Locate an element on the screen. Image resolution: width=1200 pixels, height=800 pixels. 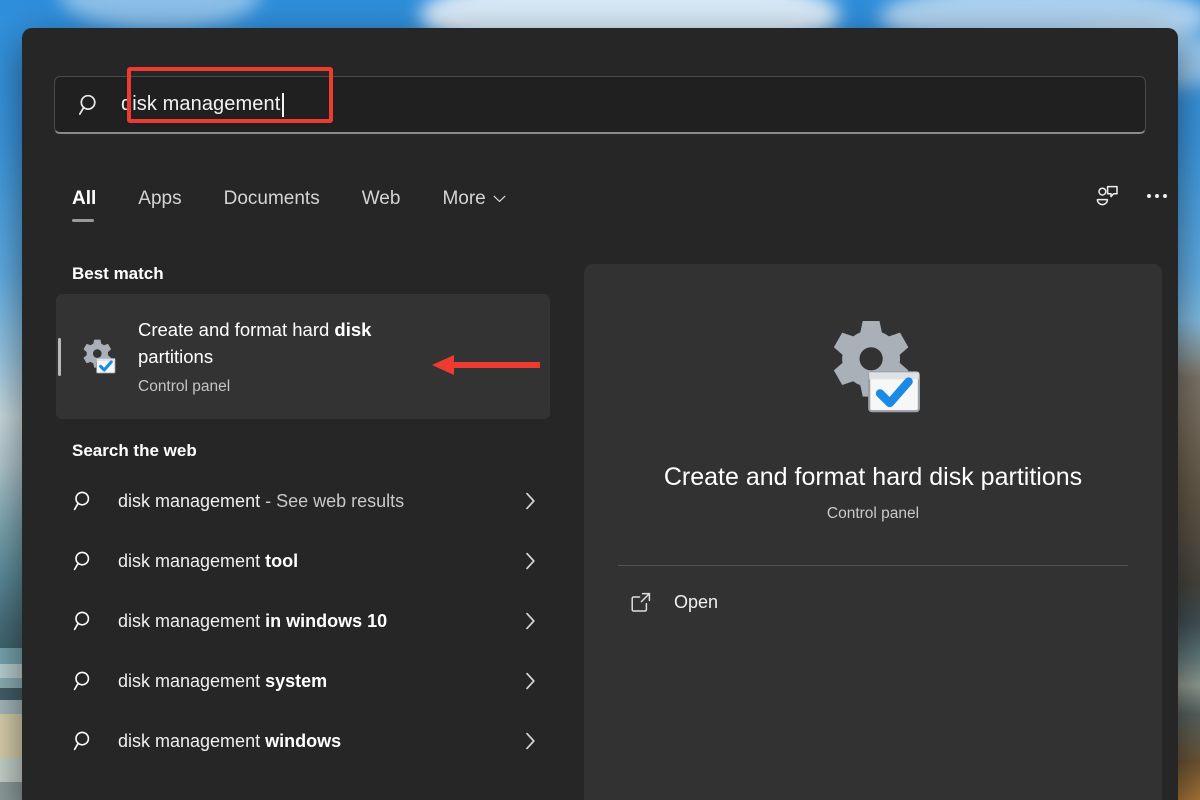
tab-web: Web is located at coordinates (392, 200).